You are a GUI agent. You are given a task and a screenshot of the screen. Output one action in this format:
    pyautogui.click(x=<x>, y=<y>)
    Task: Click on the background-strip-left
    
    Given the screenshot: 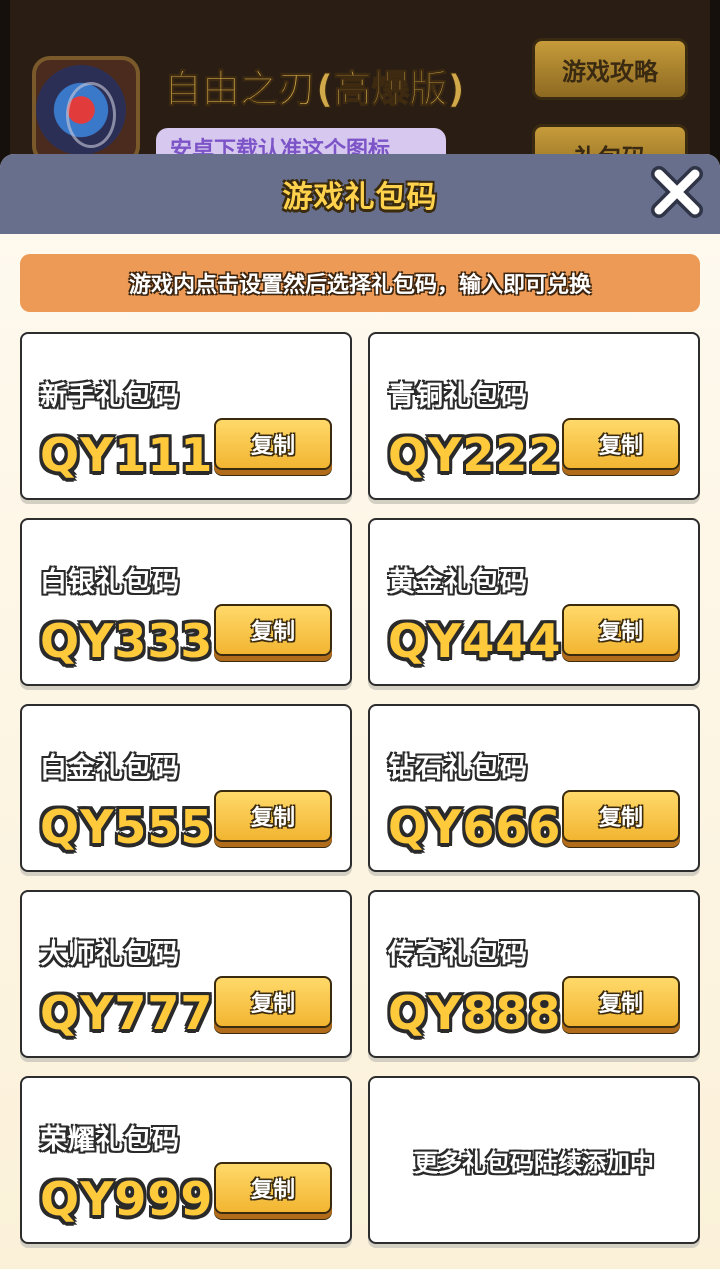 What is the action you would take?
    pyautogui.click(x=5, y=85)
    